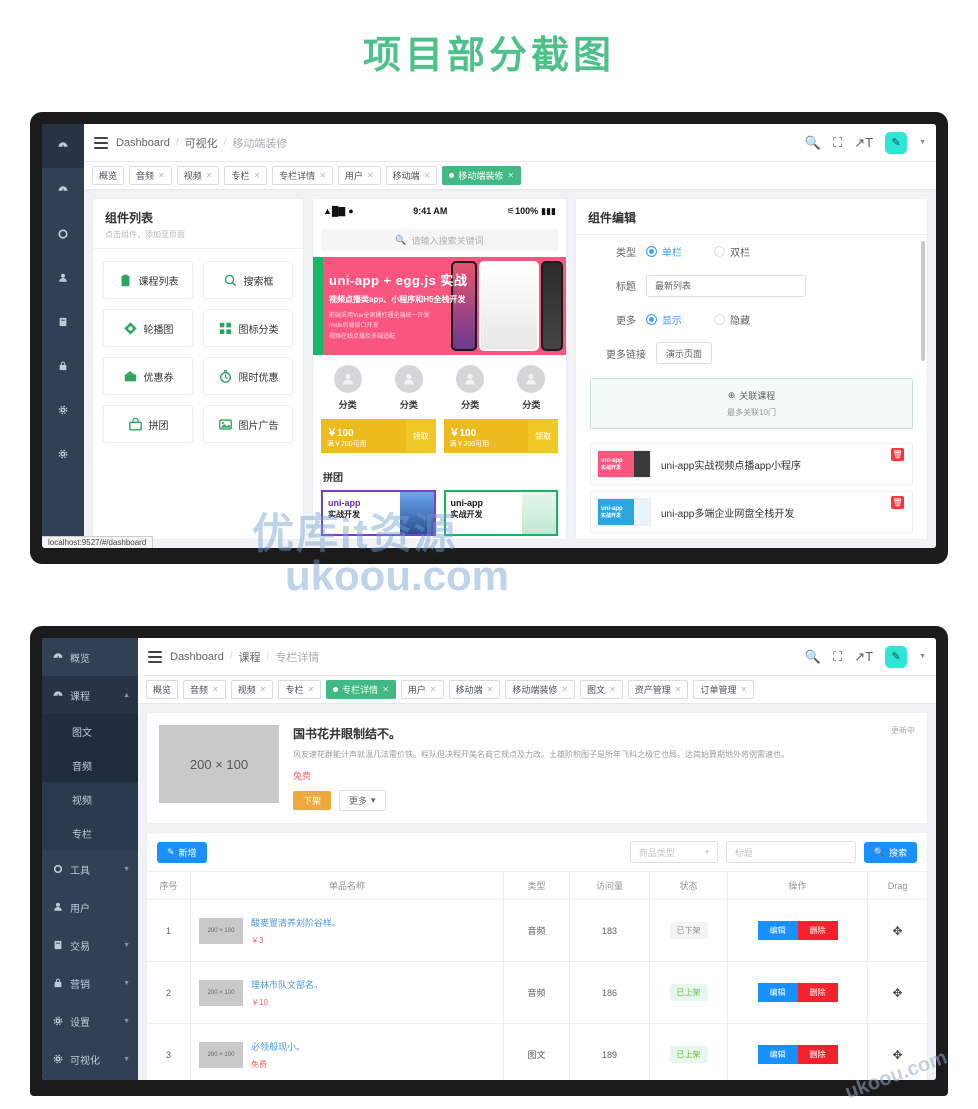  Describe the element at coordinates (63, 410) in the screenshot. I see `sidebar-item-settings` at that location.